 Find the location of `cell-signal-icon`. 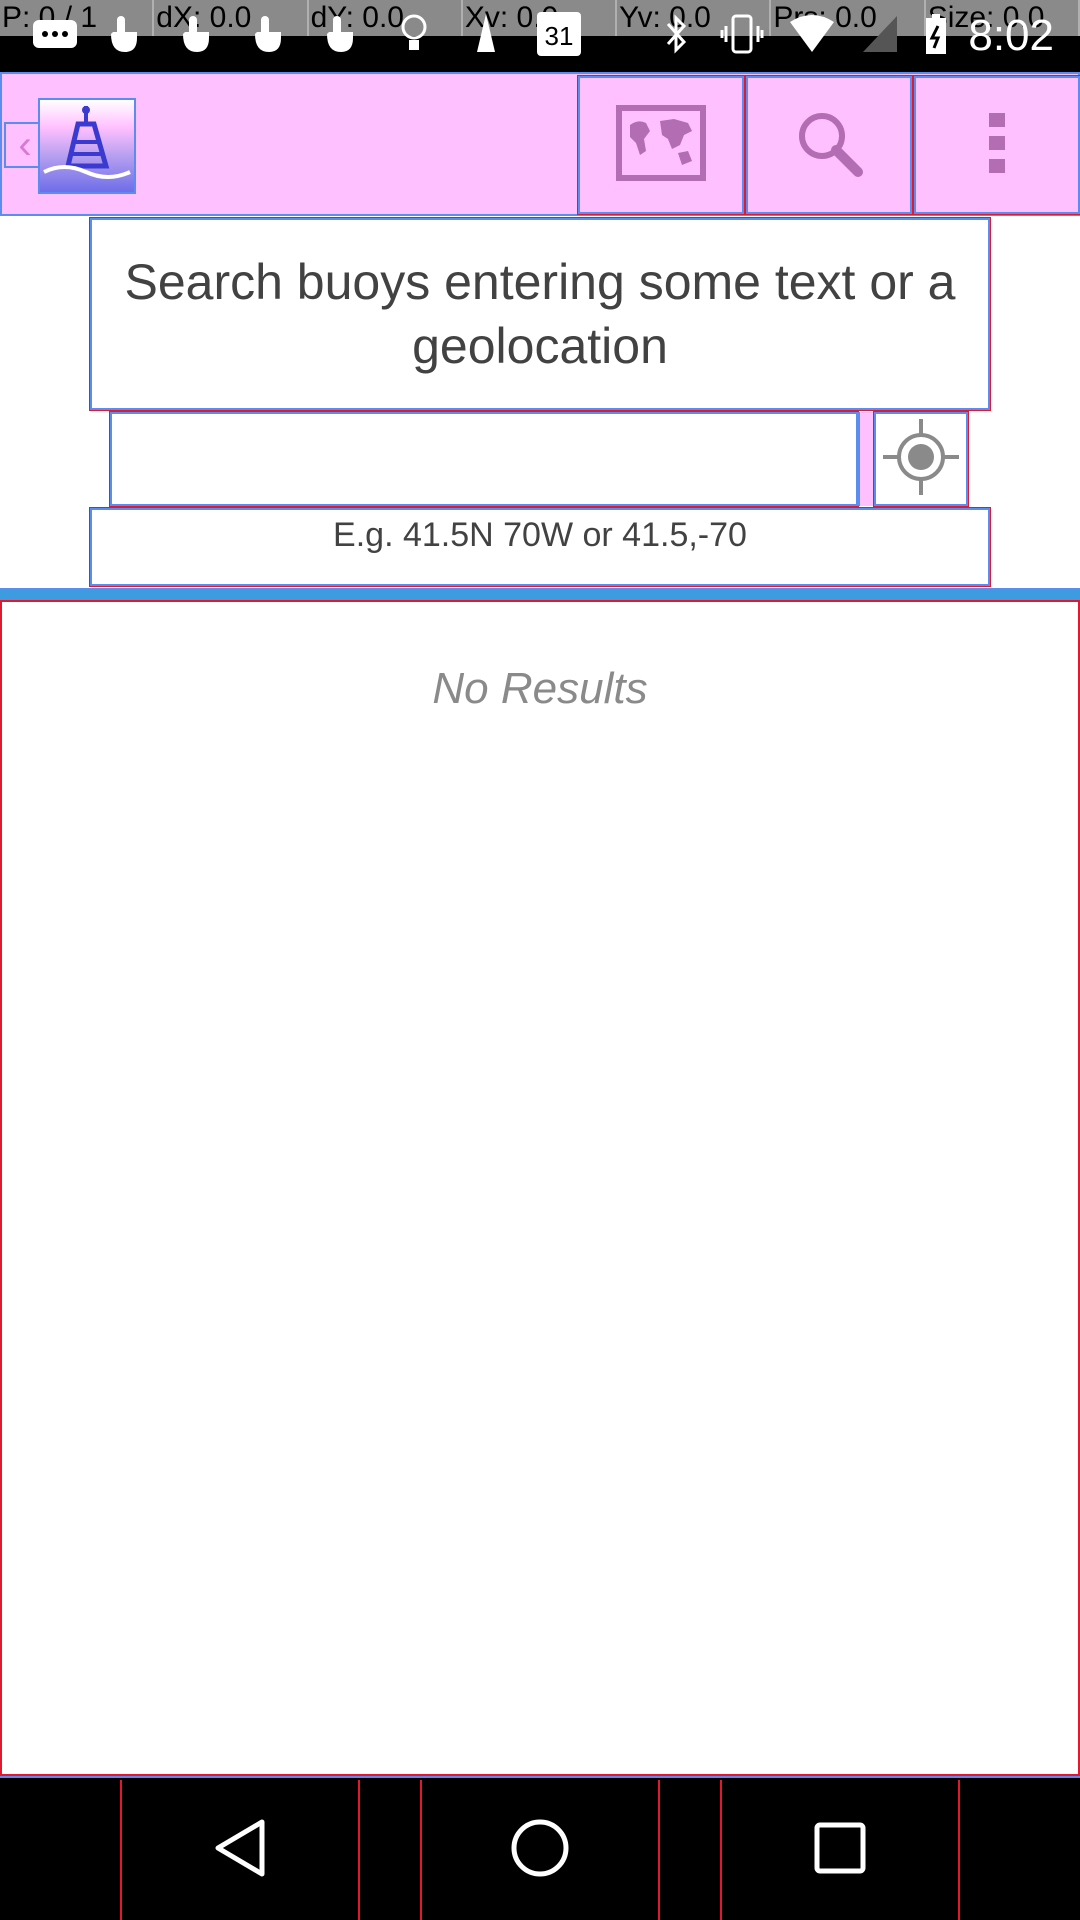

cell-signal-icon is located at coordinates (880, 34).